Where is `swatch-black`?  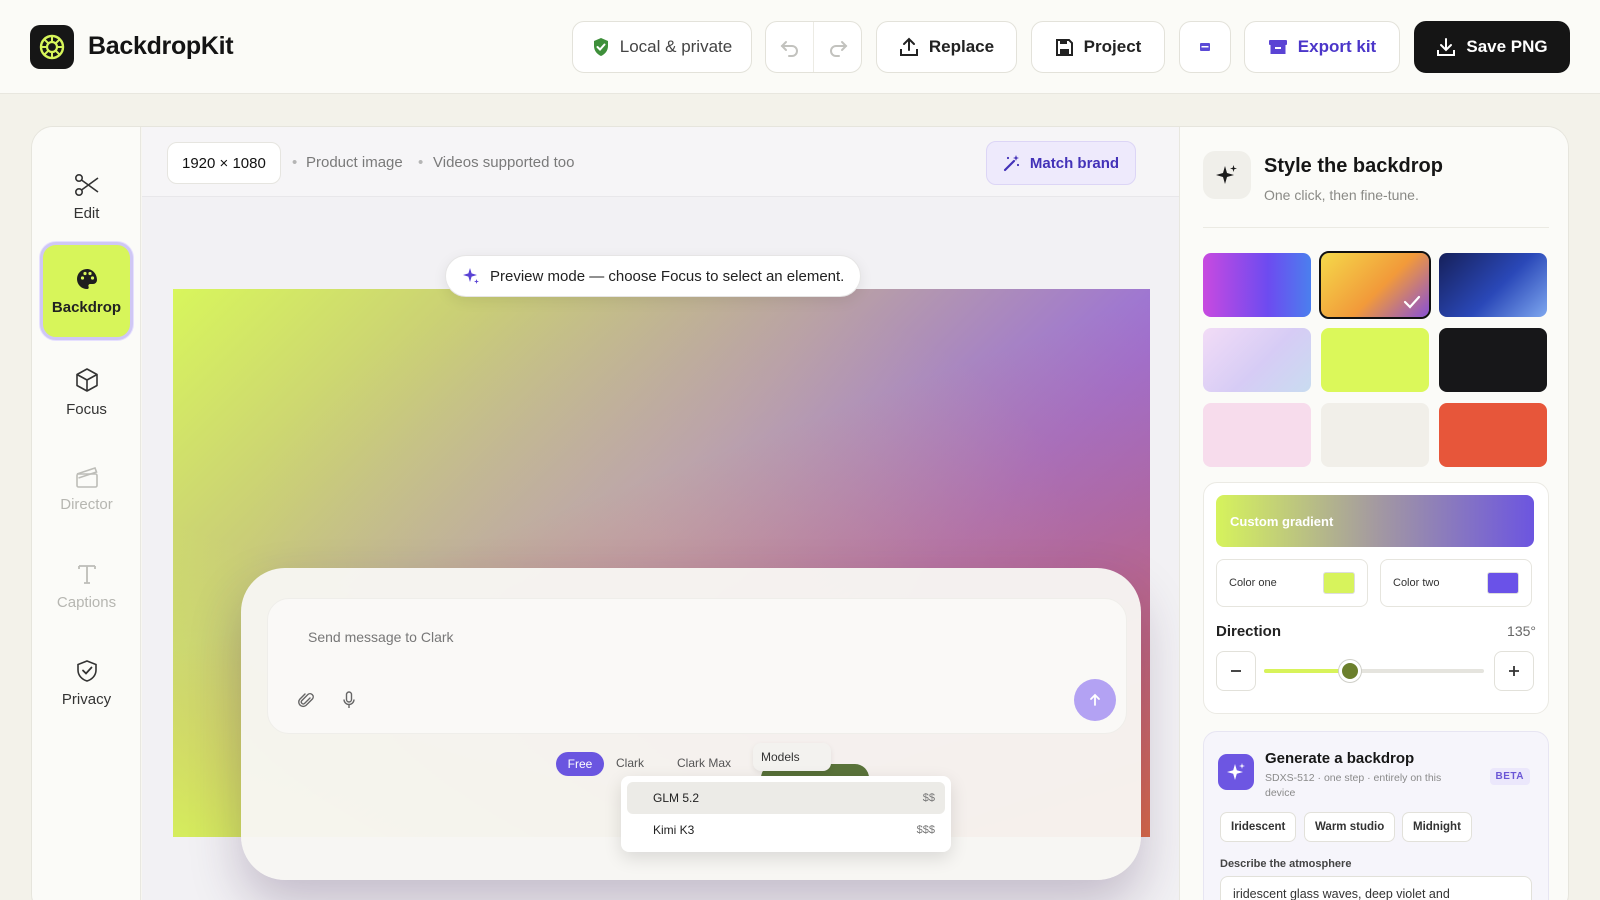
swatch-black is located at coordinates (1493, 360).